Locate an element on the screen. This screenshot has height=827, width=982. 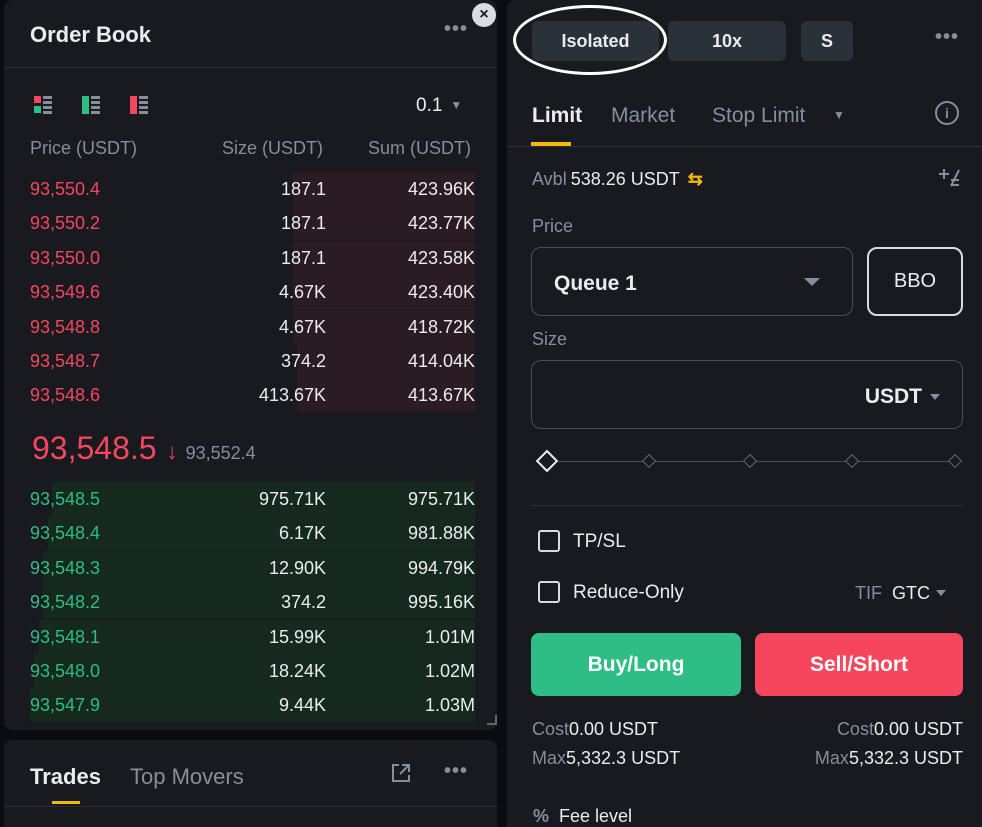
ask-sum: 423.40K is located at coordinates (441, 292).